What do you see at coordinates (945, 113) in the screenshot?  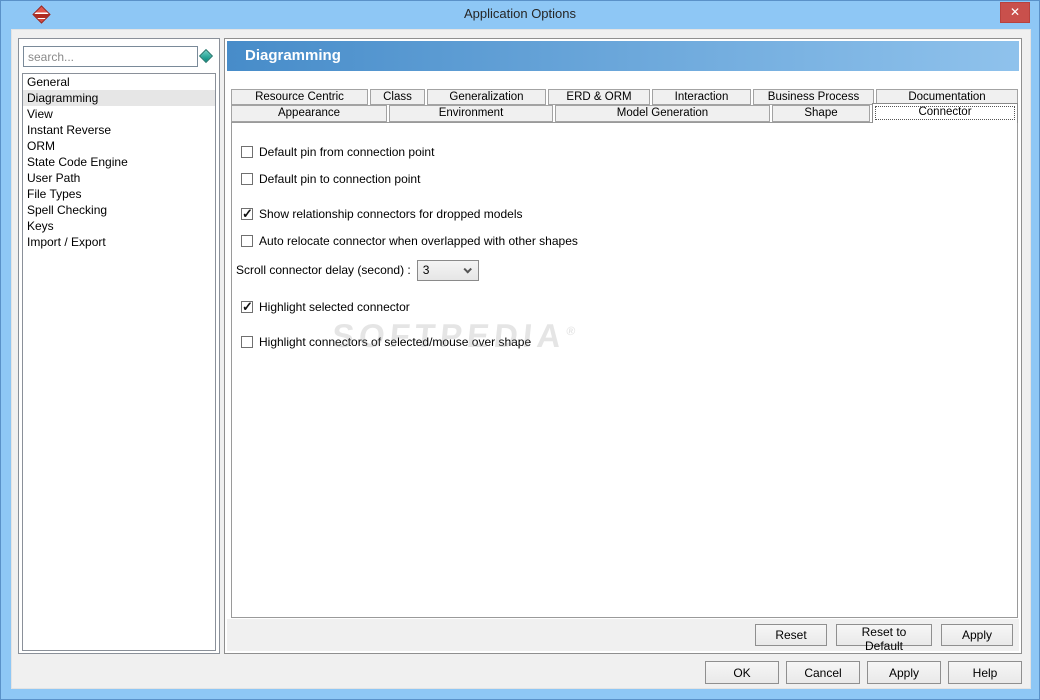 I see `tab-connector: Connector` at bounding box center [945, 113].